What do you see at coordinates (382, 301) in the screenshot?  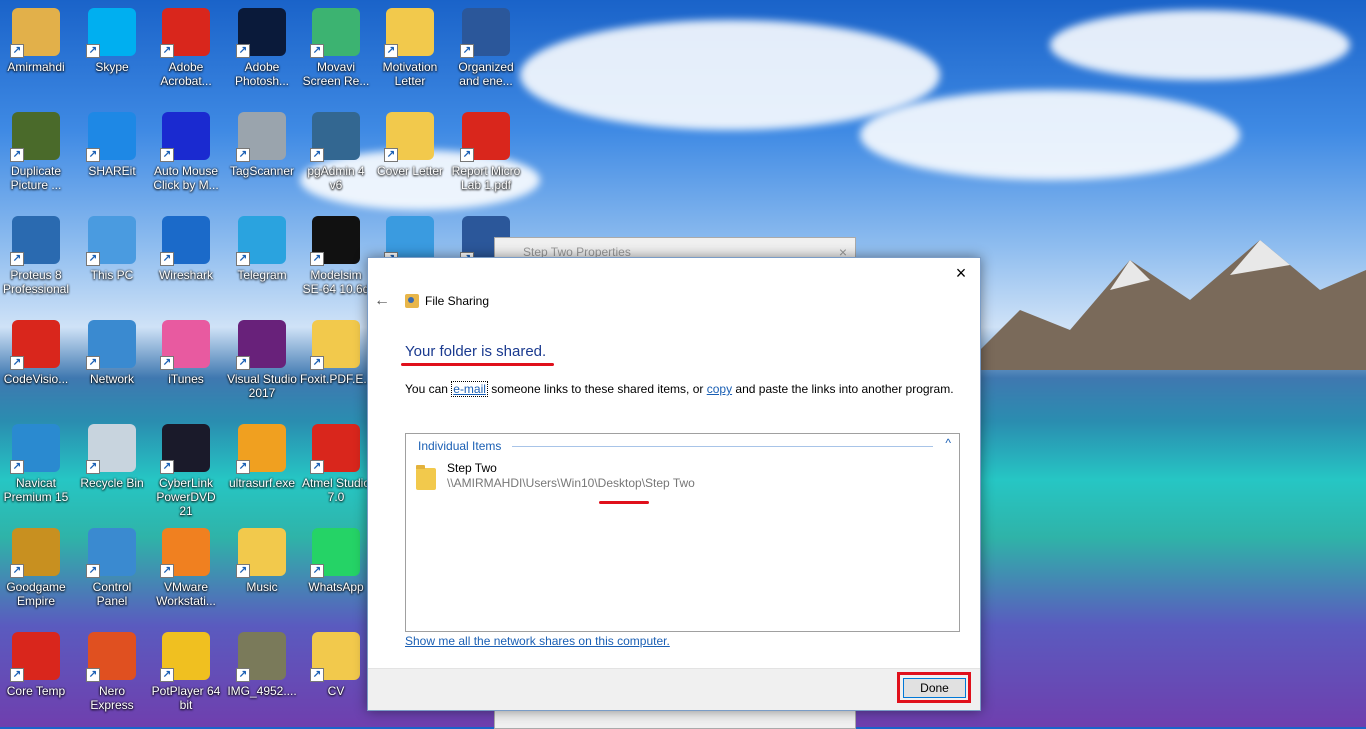 I see `back-arrow-icon: ←` at bounding box center [382, 301].